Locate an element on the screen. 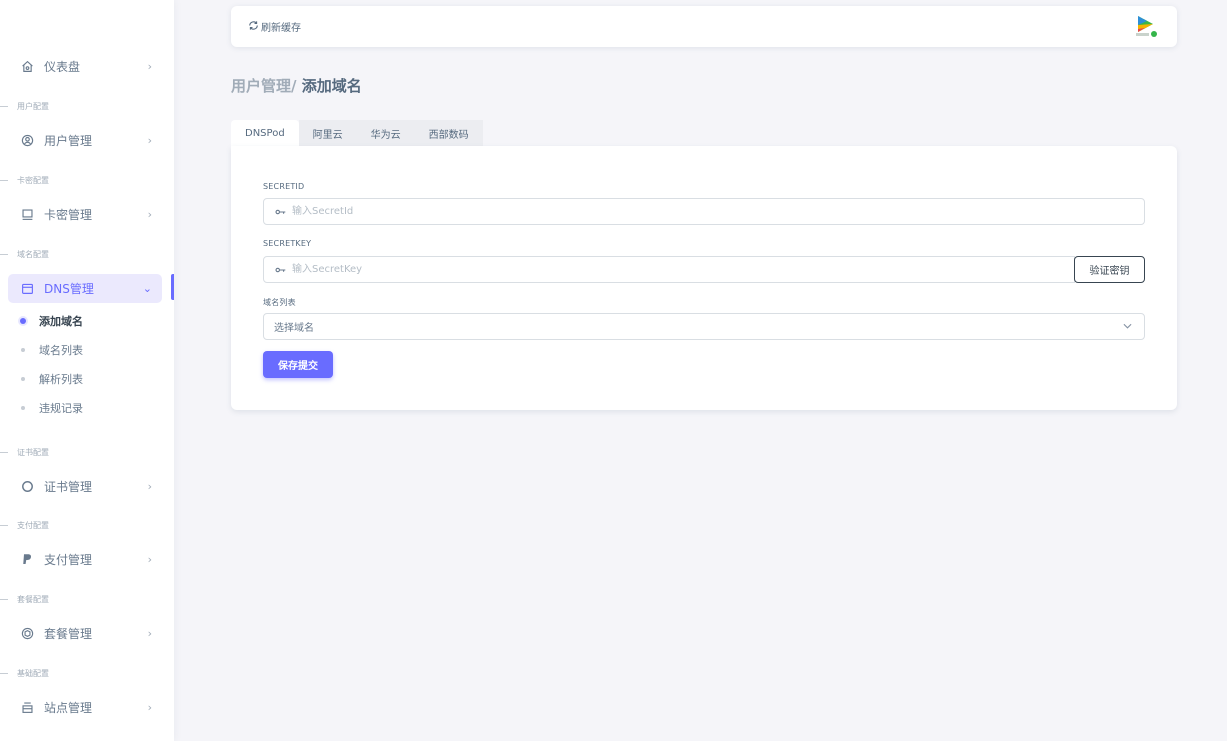 Image resolution: width=1227 pixels, height=741 pixels. sidebar-item-pay: 支付管理 › is located at coordinates (85, 559).